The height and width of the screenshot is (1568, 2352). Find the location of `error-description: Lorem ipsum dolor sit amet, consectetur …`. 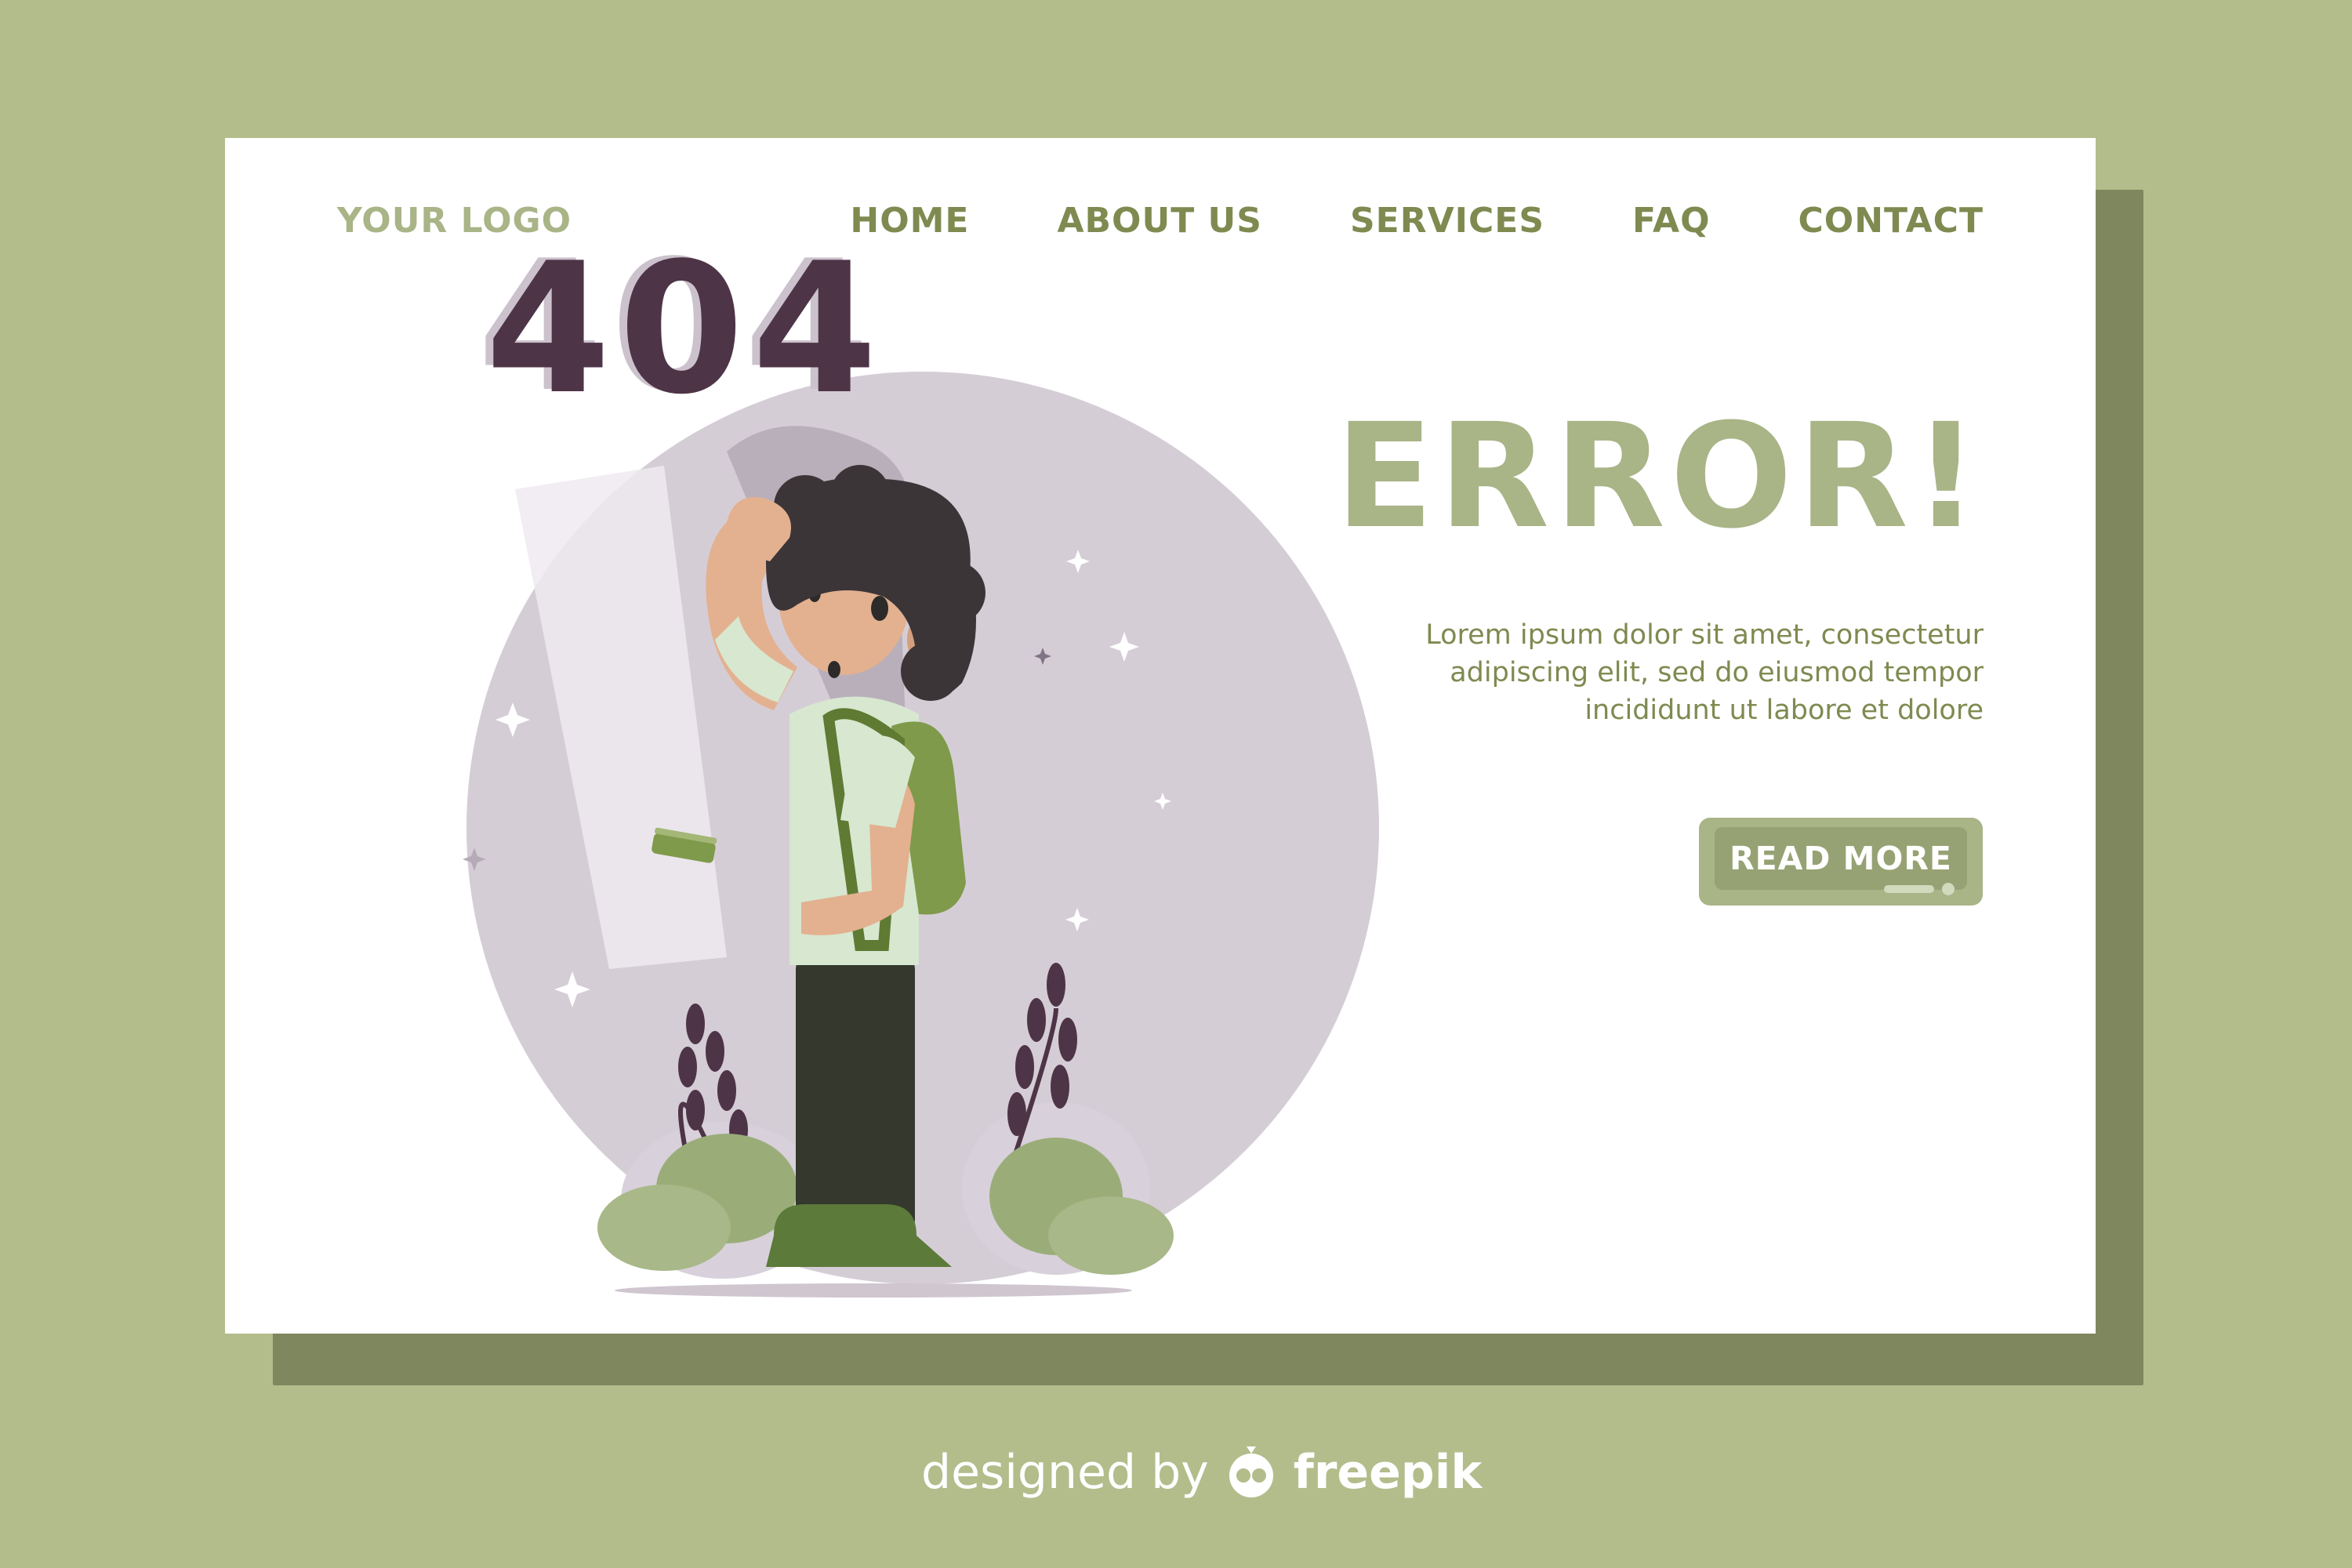

error-description: Lorem ipsum dolor sit amet, consectetur … is located at coordinates (1704, 672).